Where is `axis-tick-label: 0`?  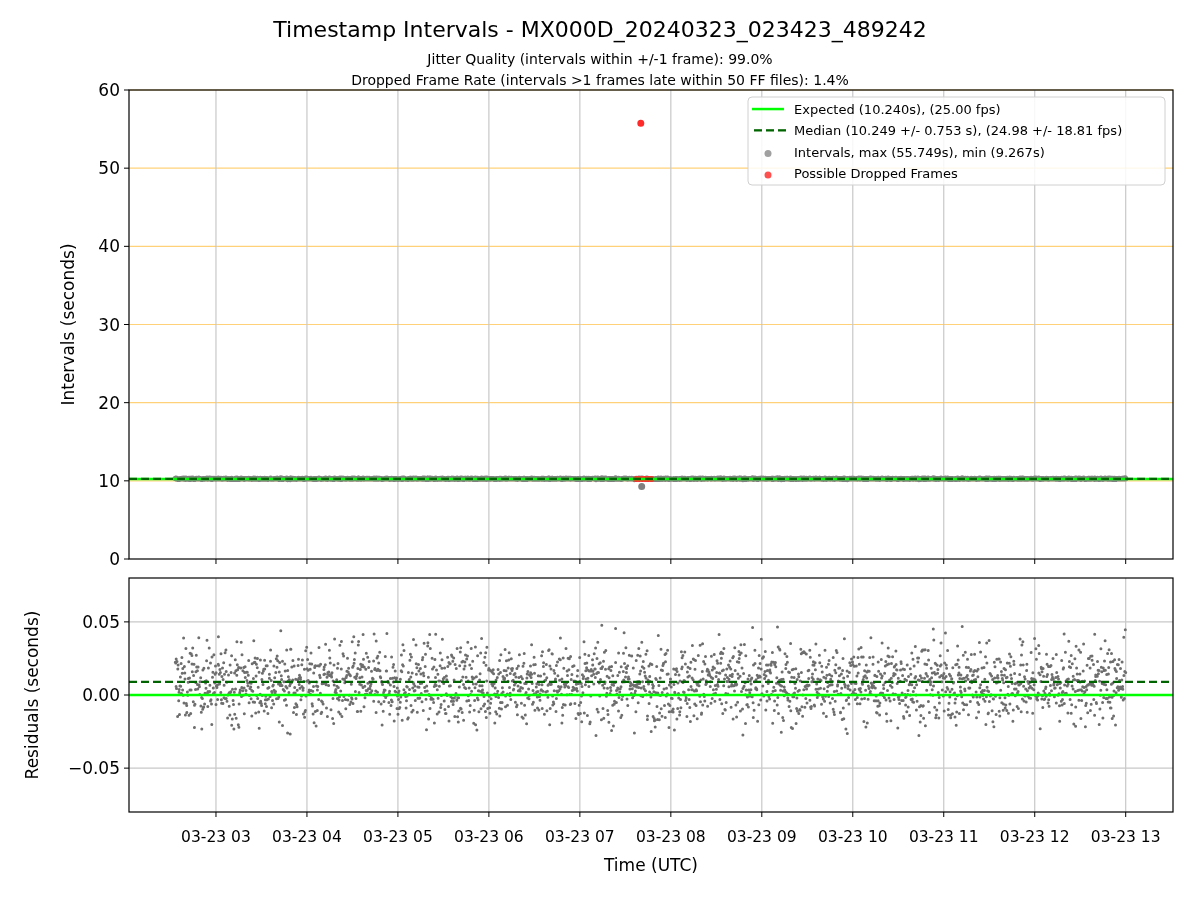
axis-tick-label: 0 is located at coordinates (114, 559).